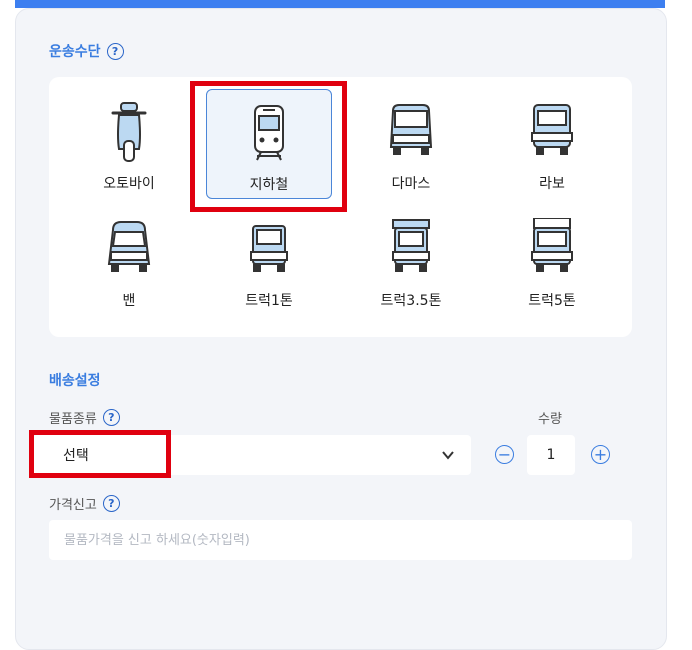 This screenshot has height=650, width=692. I want to click on truck-5t-icon, so click(552, 245).